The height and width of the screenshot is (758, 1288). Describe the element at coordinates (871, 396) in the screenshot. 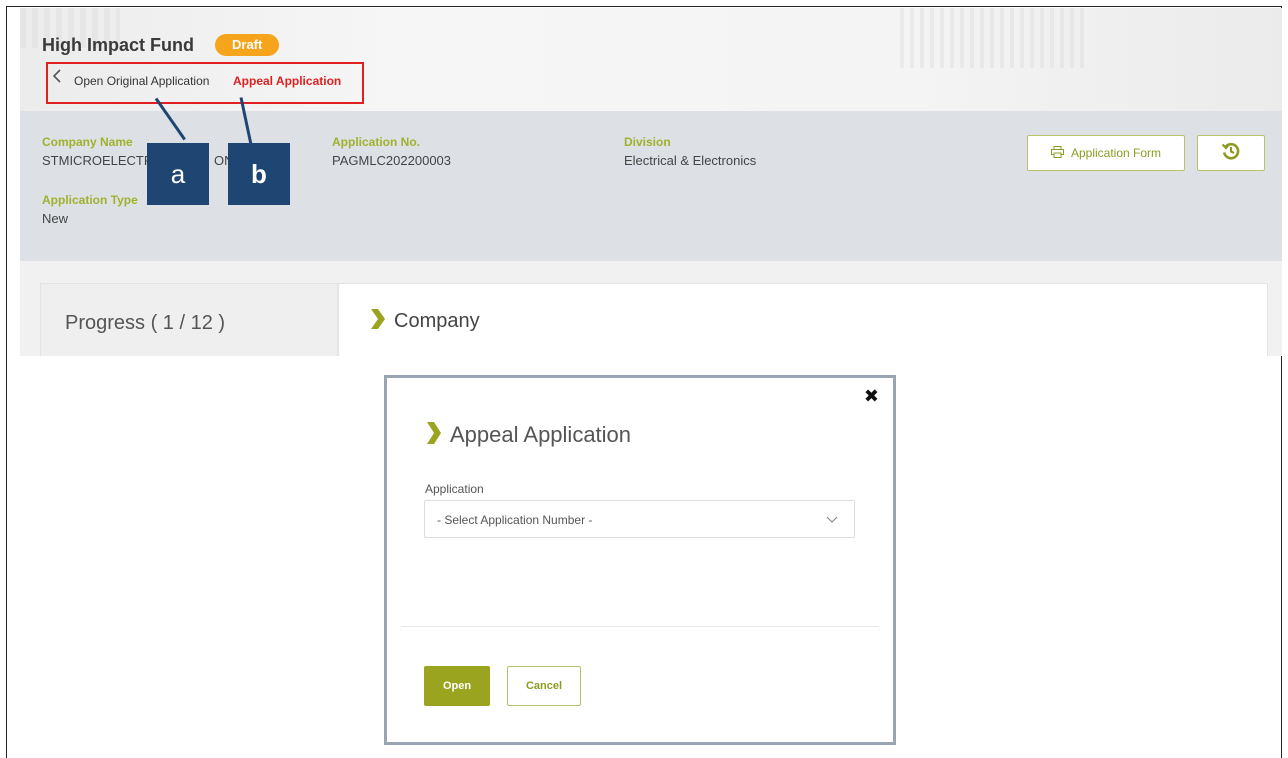

I see `close-icon: ✖` at that location.